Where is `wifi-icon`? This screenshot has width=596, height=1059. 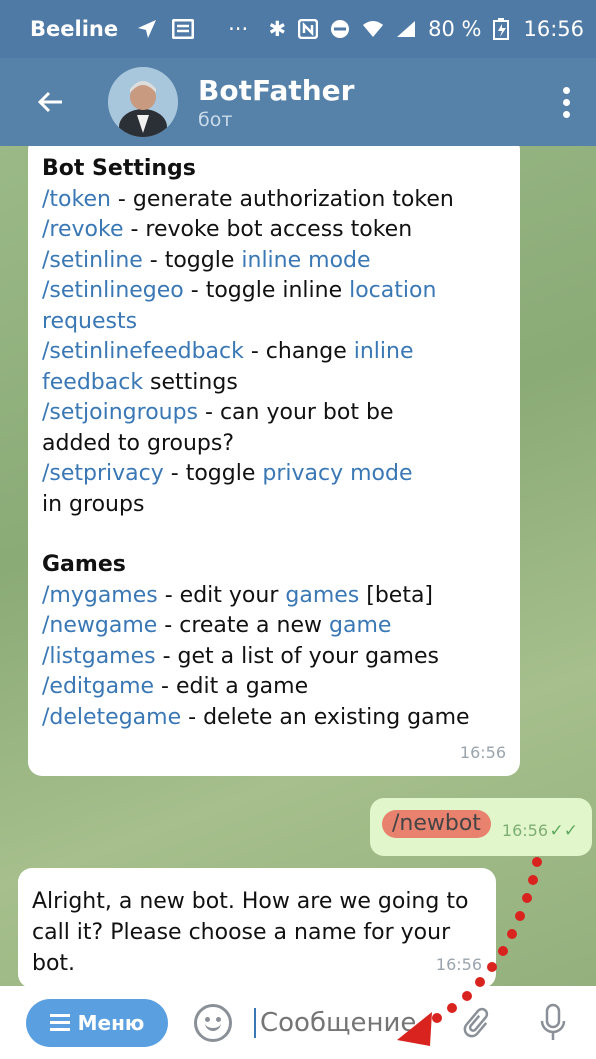
wifi-icon is located at coordinates (373, 29).